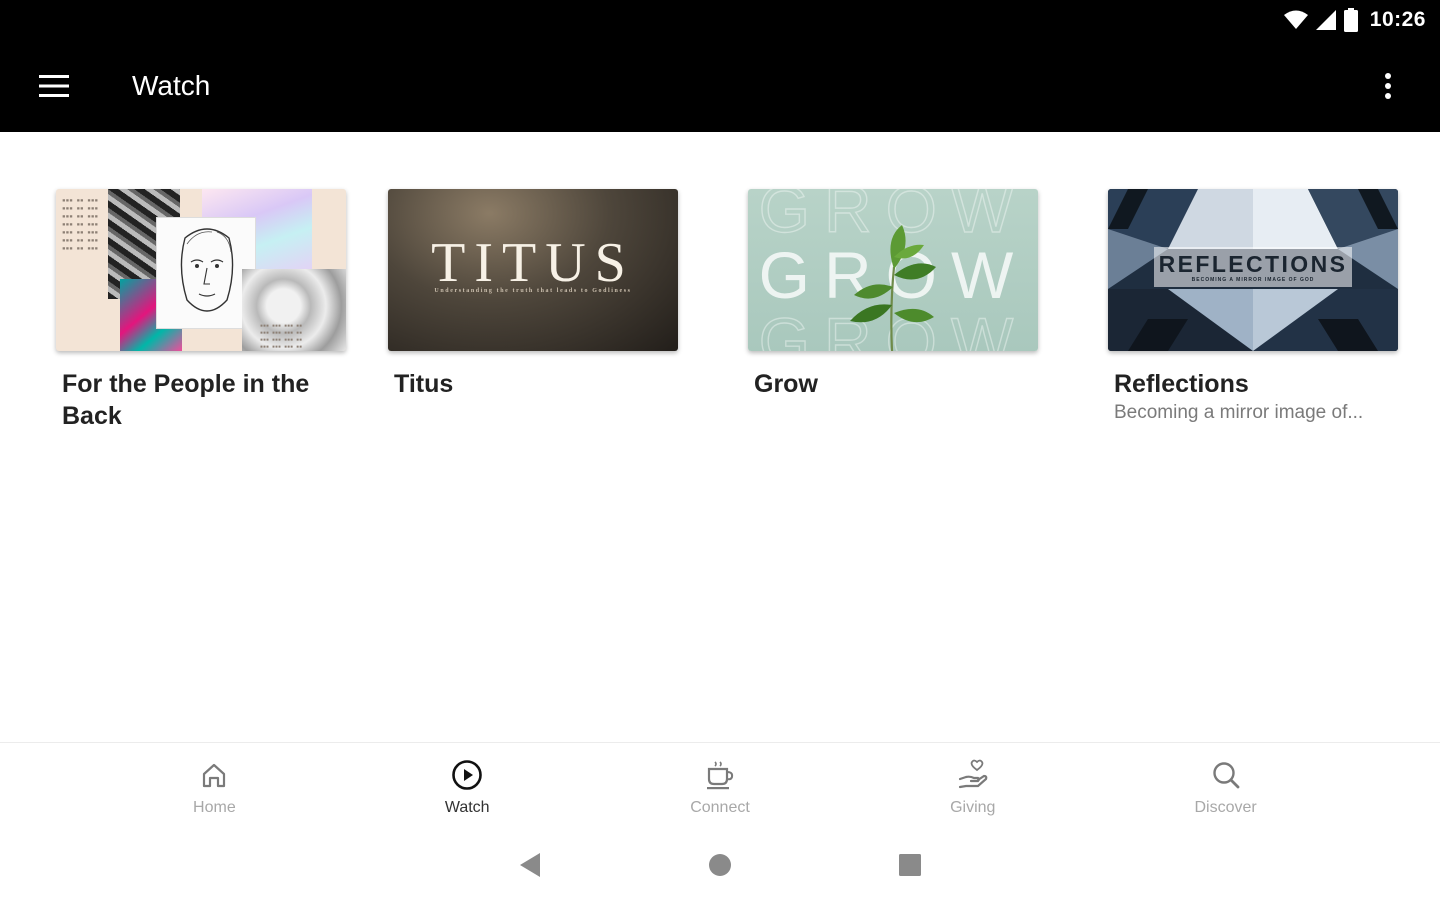 The height and width of the screenshot is (900, 1440). What do you see at coordinates (1253, 264) in the screenshot?
I see `thumbnail-art-title: REFLECTIONS` at bounding box center [1253, 264].